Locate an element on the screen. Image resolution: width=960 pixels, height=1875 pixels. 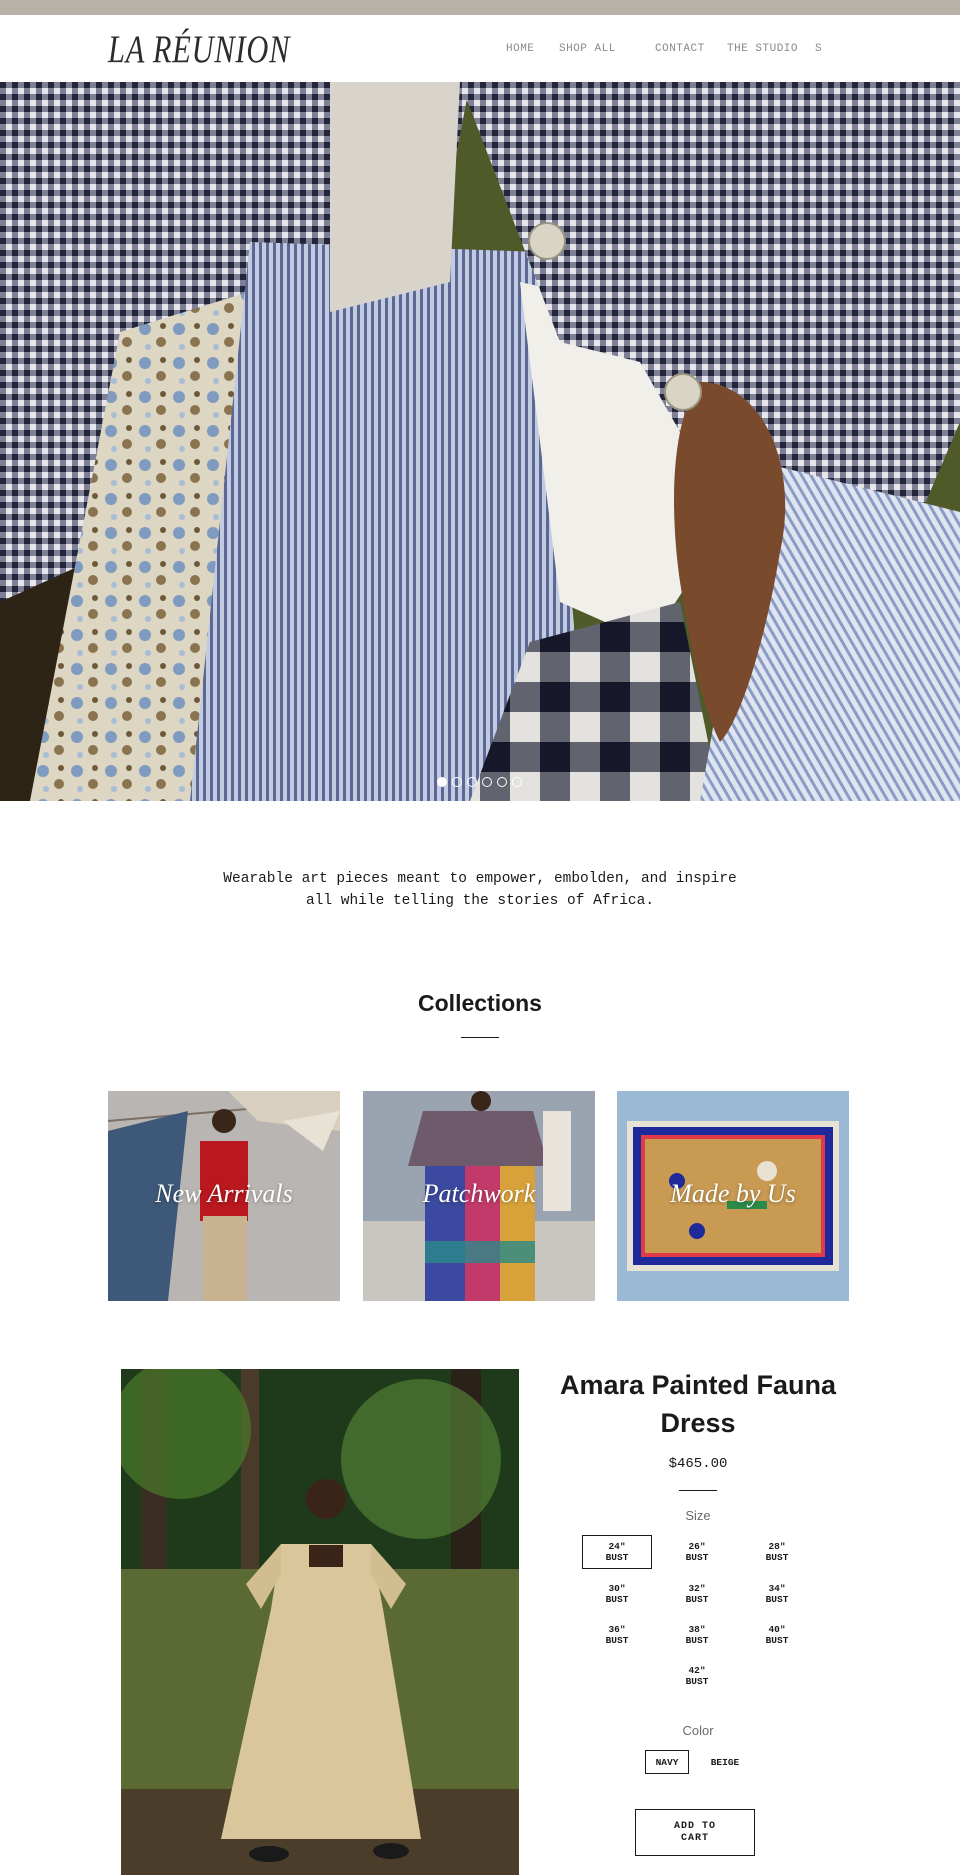
collection-label-patchwork: Patchwork is located at coordinates (479, 1193).